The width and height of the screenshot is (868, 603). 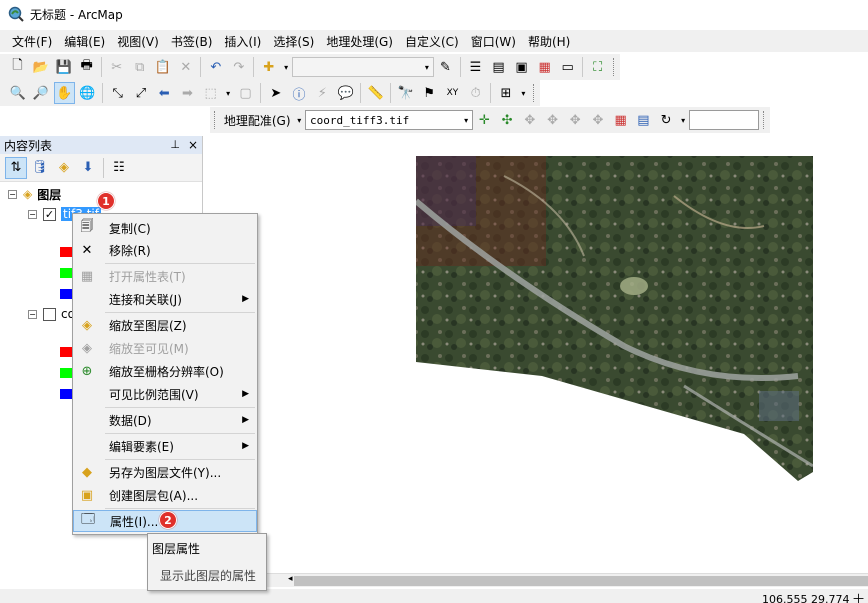 What do you see at coordinates (484, 120) in the screenshot?
I see `add-control-points-icon: ✛` at bounding box center [484, 120].